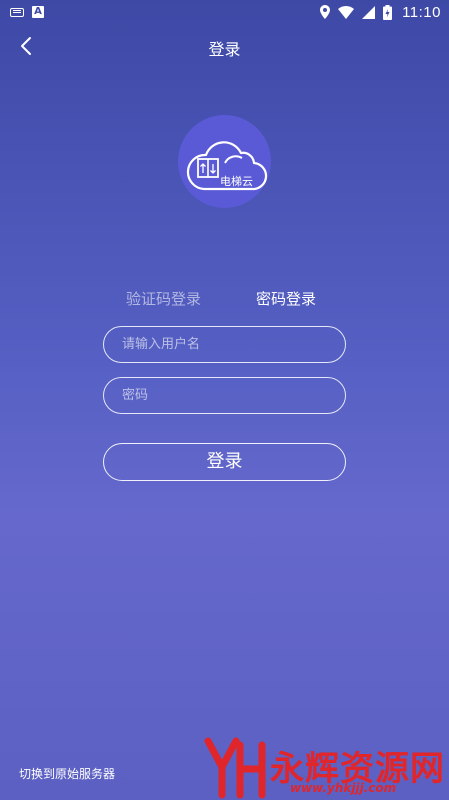 Image resolution: width=449 pixels, height=800 pixels. I want to click on tab-password-login: 密码登录, so click(286, 298).